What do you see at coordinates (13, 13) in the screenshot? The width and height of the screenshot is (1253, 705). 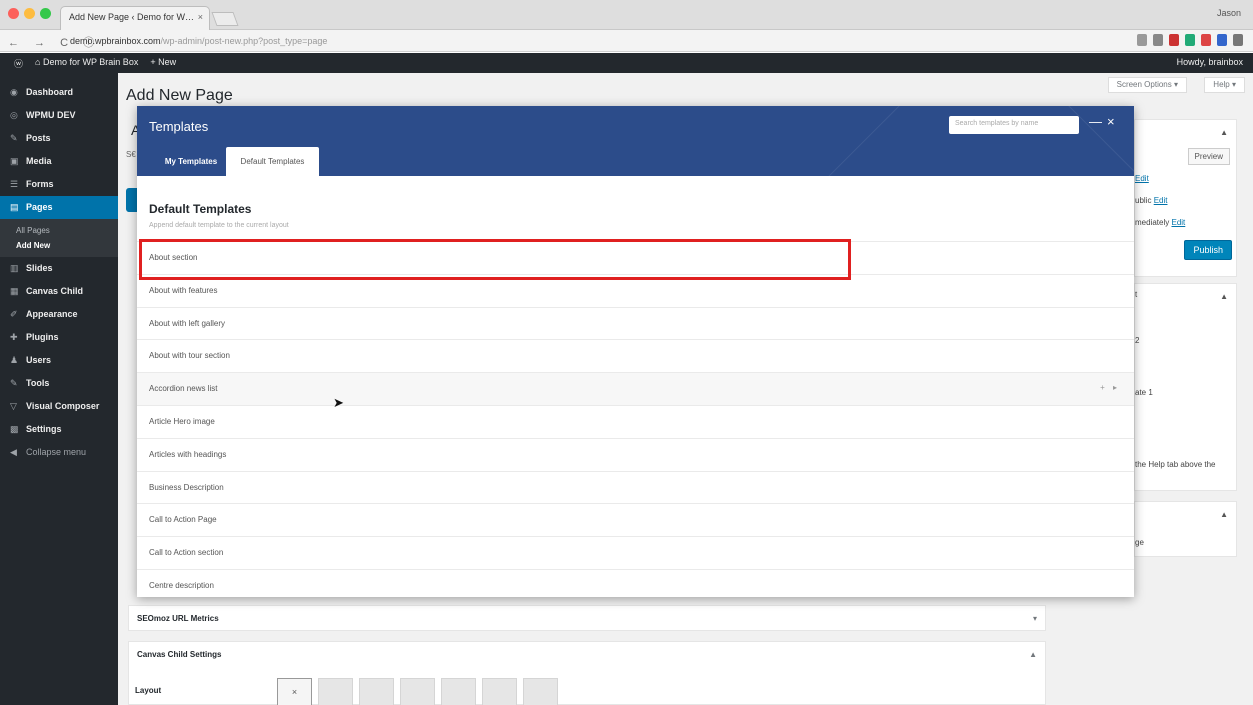 I see `close-window-icon` at bounding box center [13, 13].